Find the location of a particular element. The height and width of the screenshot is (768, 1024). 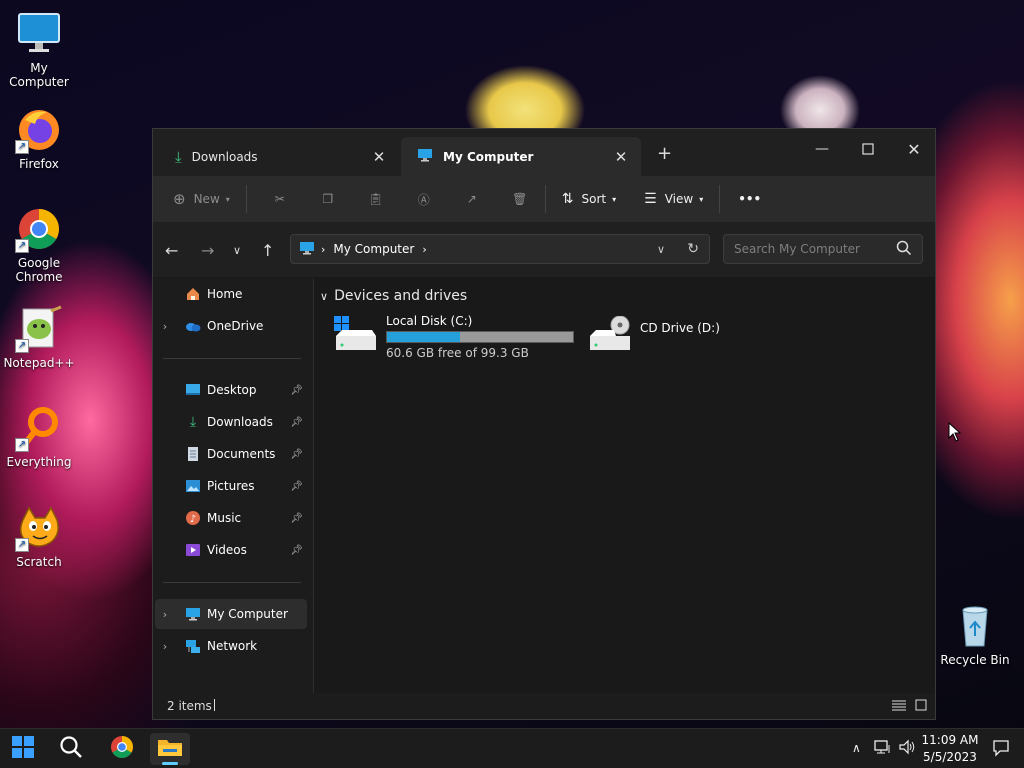

sidebar-item-downloads: ⤓ Downloads 📌︎ is located at coordinates (231, 422).